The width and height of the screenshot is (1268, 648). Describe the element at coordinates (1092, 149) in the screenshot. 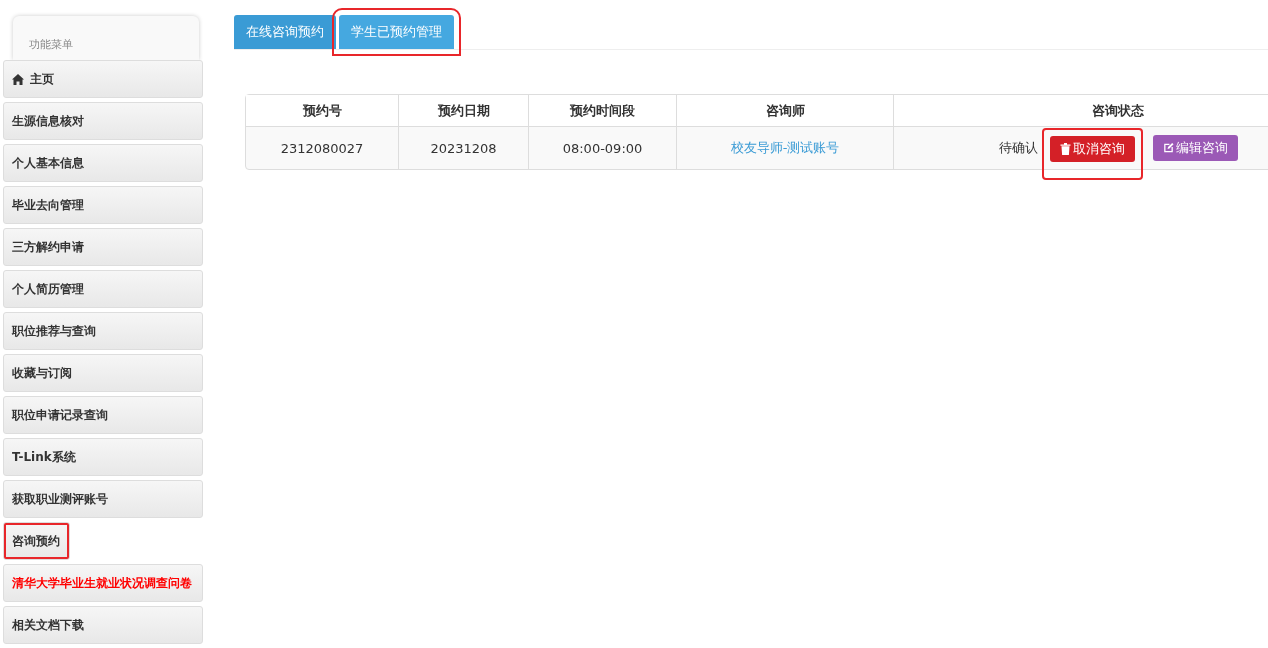

I see `cancel-button: 取消咨询` at that location.